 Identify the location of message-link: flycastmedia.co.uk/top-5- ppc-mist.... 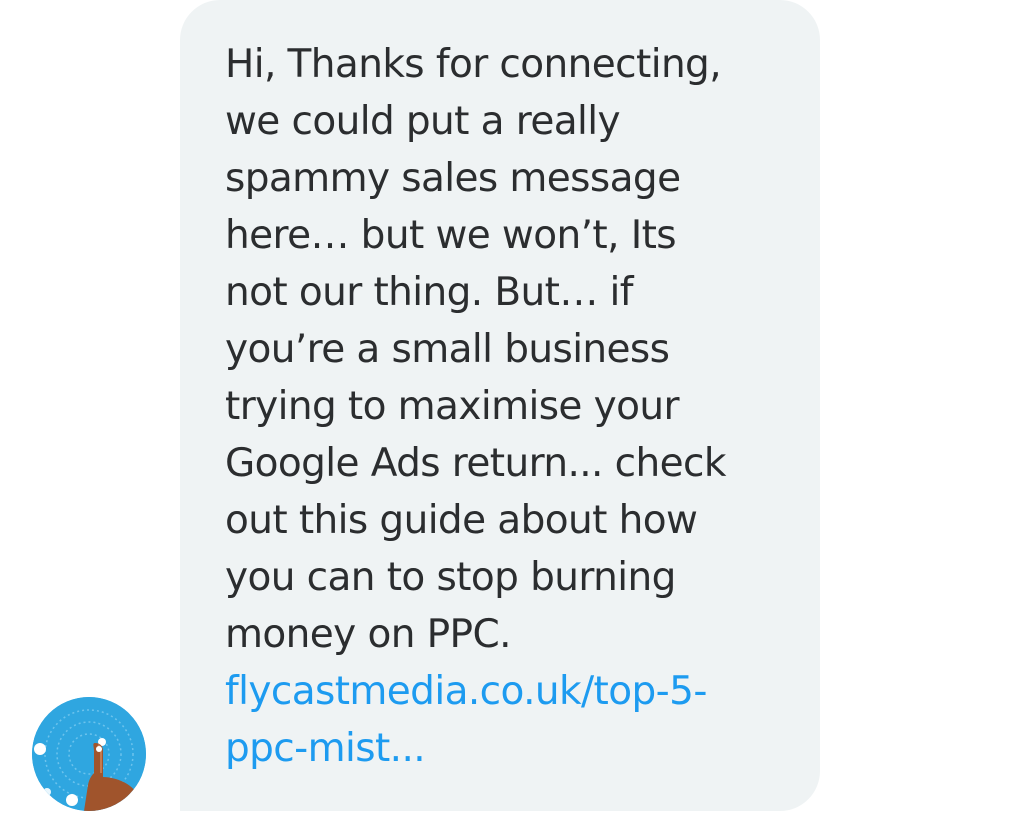
(512, 720).